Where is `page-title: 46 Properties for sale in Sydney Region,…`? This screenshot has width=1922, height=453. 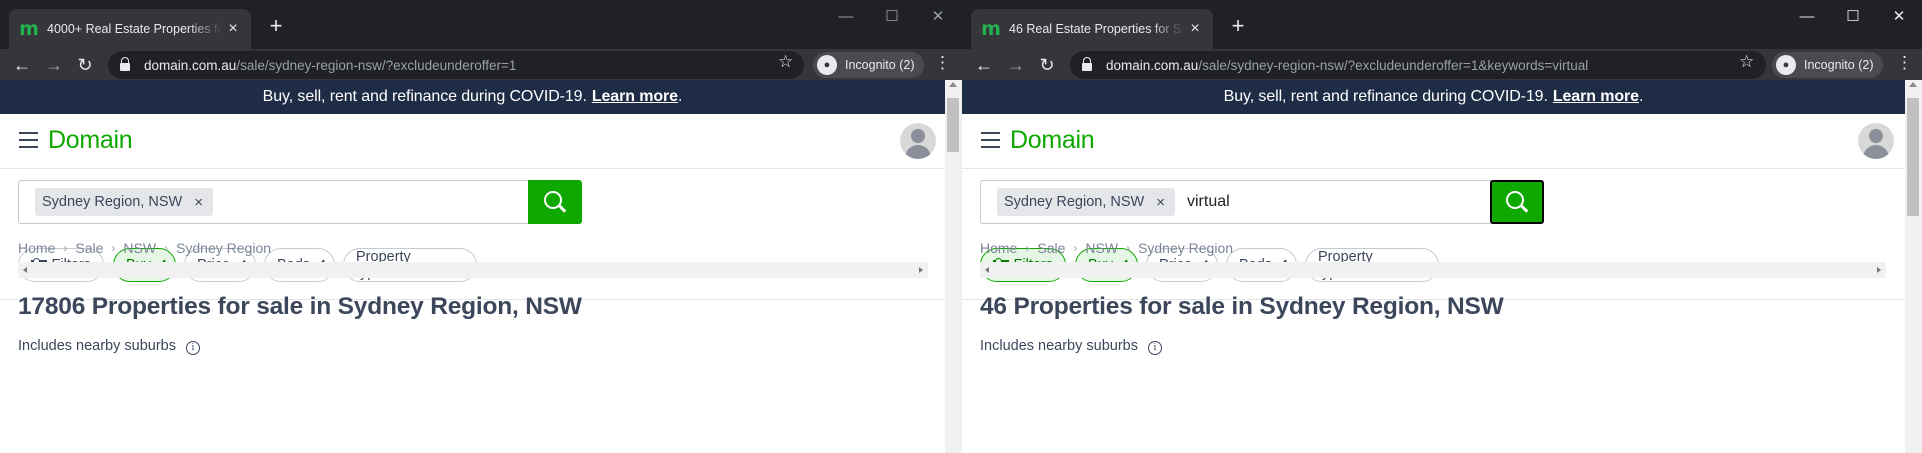
page-title: 46 Properties for sale in Sydney Region,… is located at coordinates (1242, 306).